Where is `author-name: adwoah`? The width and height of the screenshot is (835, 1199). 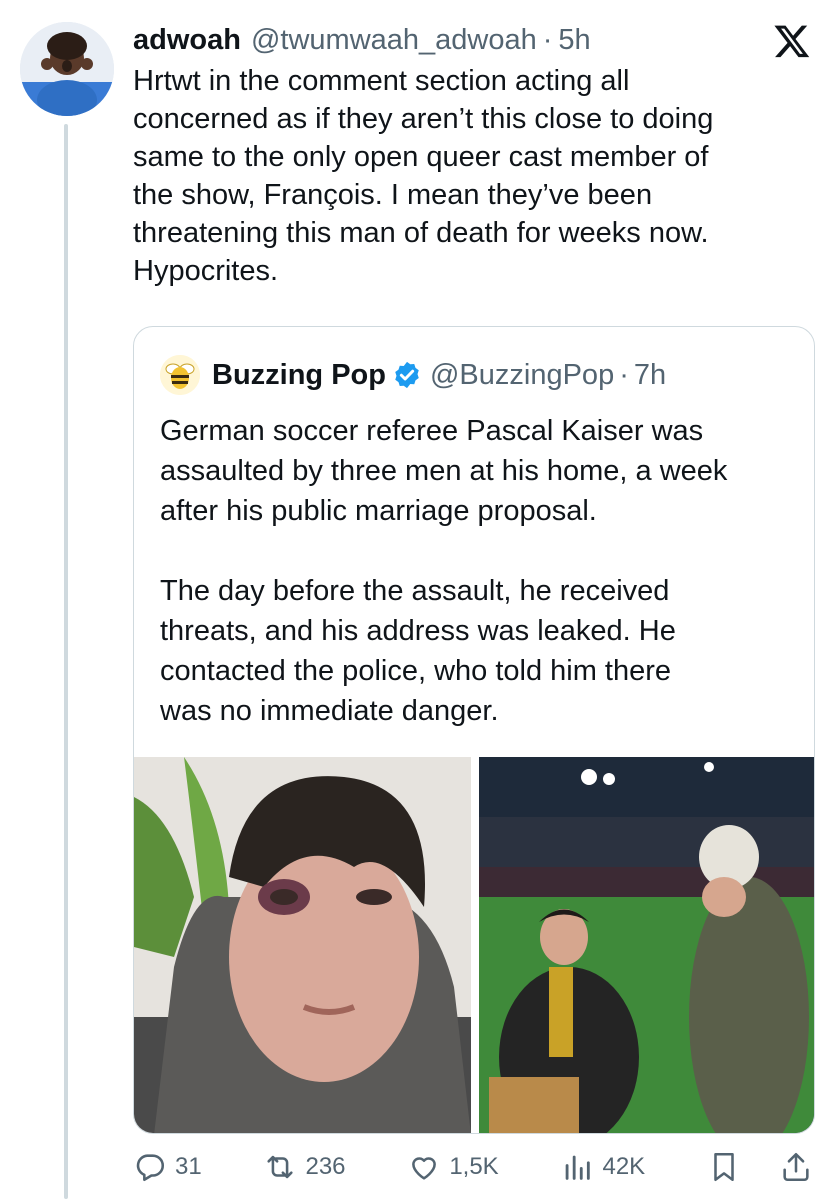 author-name: adwoah is located at coordinates (187, 40).